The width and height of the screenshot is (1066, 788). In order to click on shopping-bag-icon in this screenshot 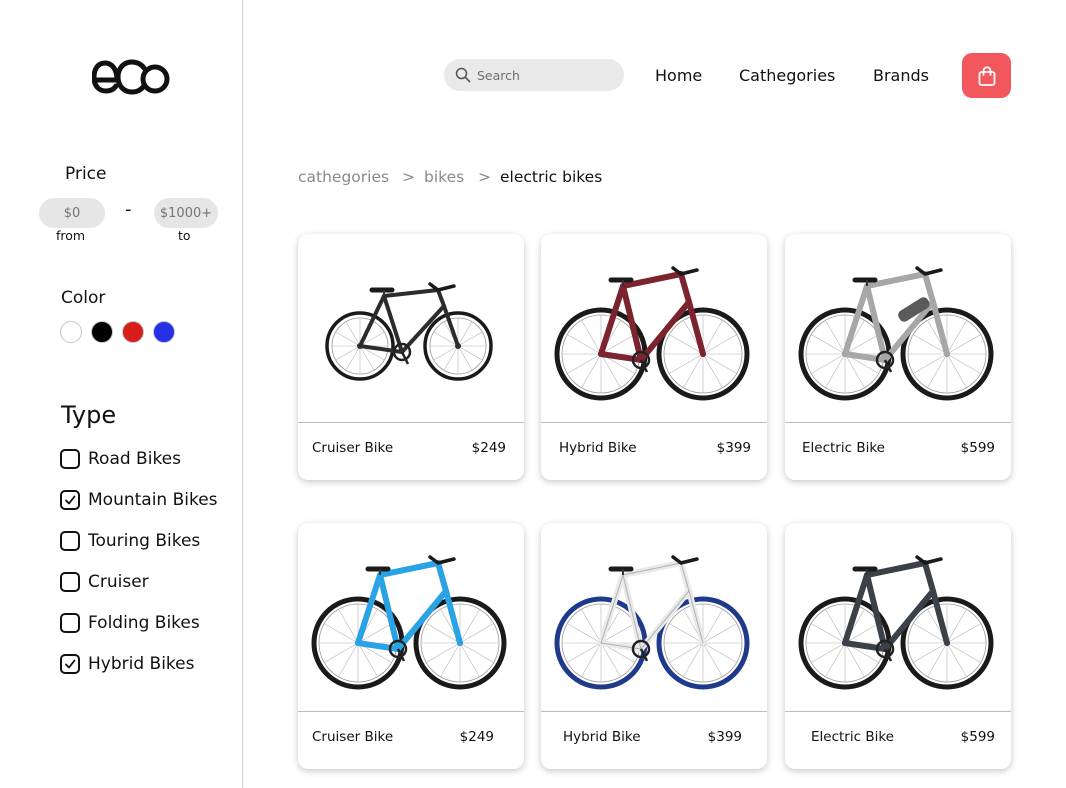, I will do `click(986, 75)`.